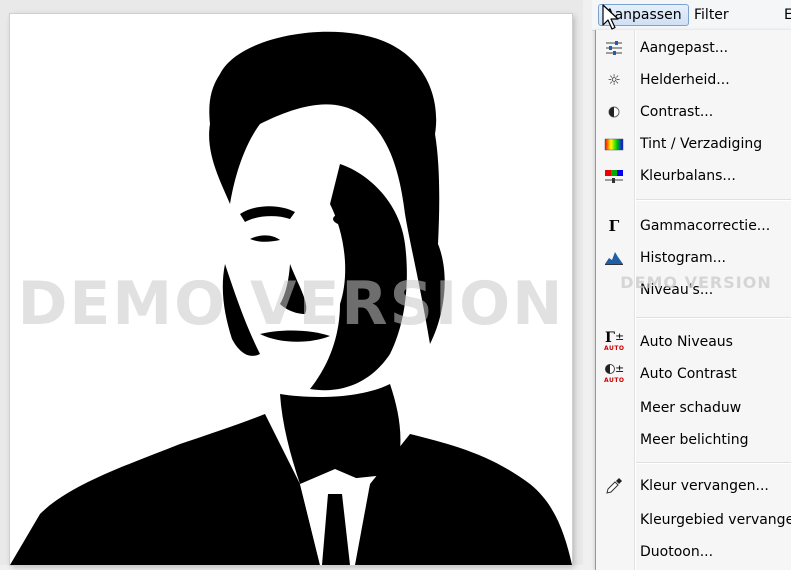 This screenshot has width=791, height=570. I want to click on menu-item-meer-belichting: Meer belichting, so click(693, 440).